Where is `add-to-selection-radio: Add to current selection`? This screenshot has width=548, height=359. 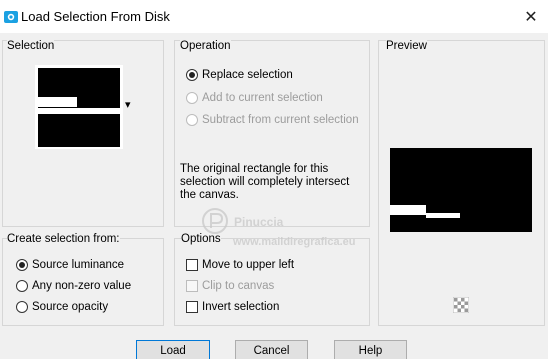 add-to-selection-radio: Add to current selection is located at coordinates (254, 98).